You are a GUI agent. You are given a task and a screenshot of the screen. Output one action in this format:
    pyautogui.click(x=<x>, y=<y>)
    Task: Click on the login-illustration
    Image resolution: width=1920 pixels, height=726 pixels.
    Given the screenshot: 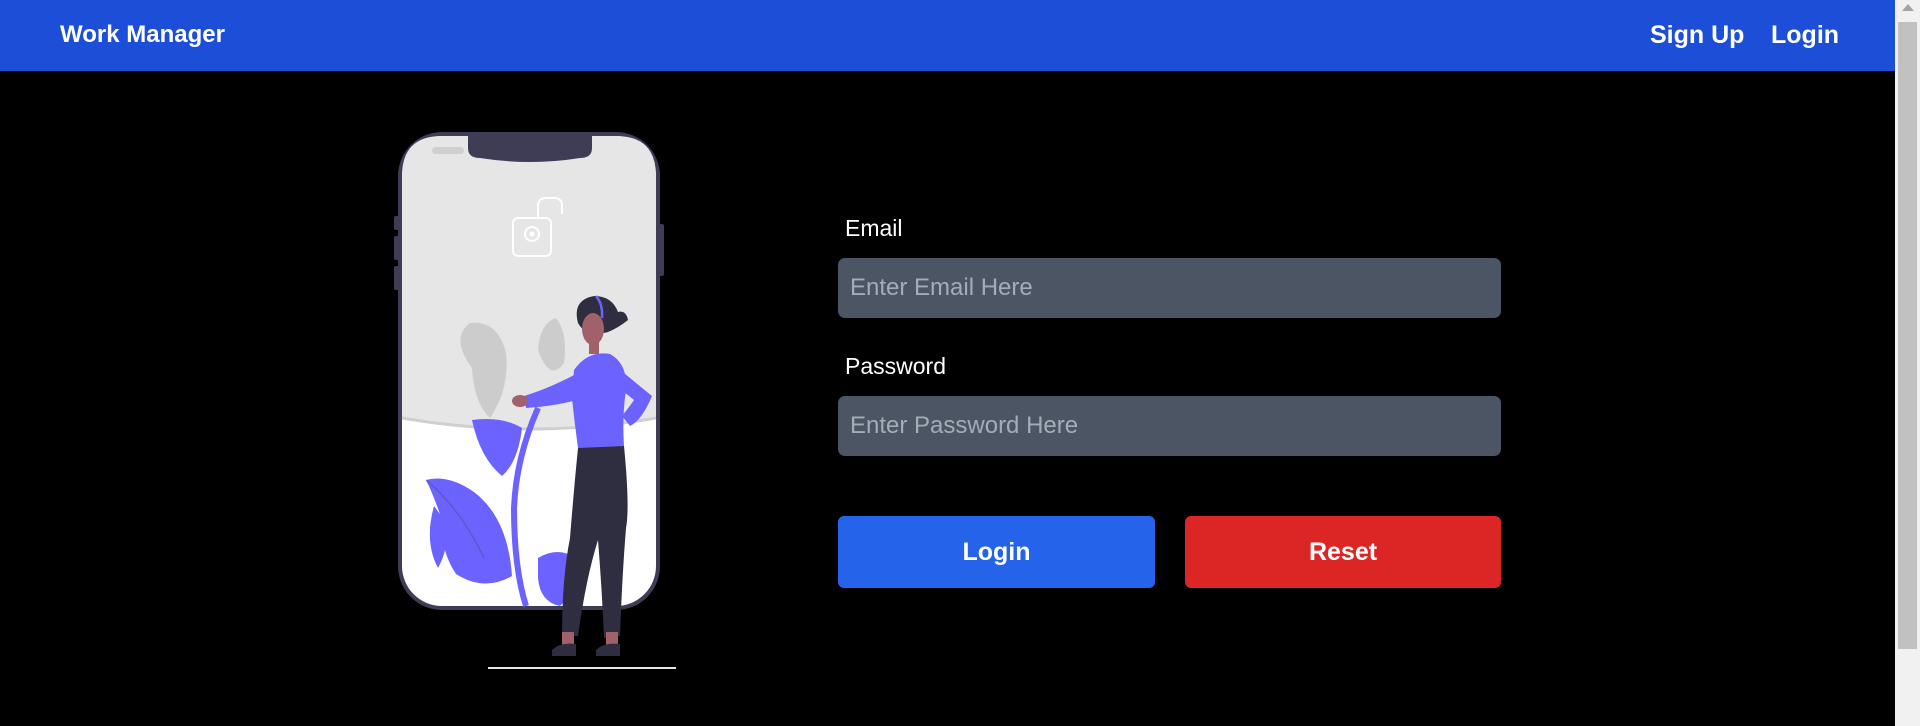 What is the action you would take?
    pyautogui.click(x=535, y=400)
    